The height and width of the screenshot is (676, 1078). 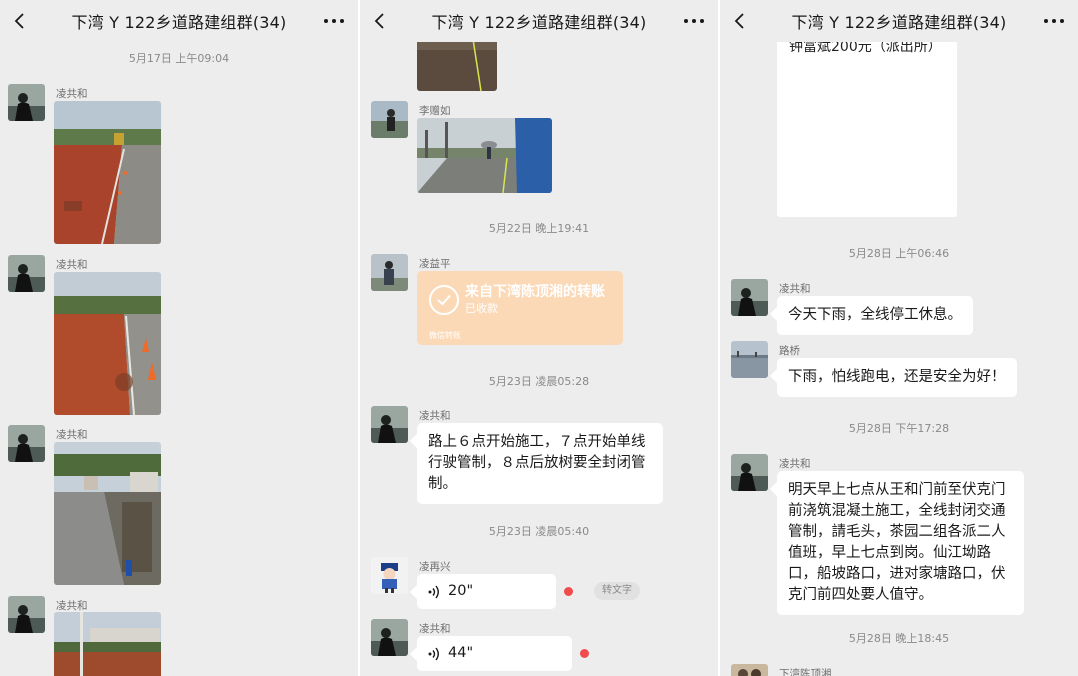 What do you see at coordinates (867, 118) in the screenshot?
I see `image-note-card: 钟富斌200元（派出所）` at bounding box center [867, 118].